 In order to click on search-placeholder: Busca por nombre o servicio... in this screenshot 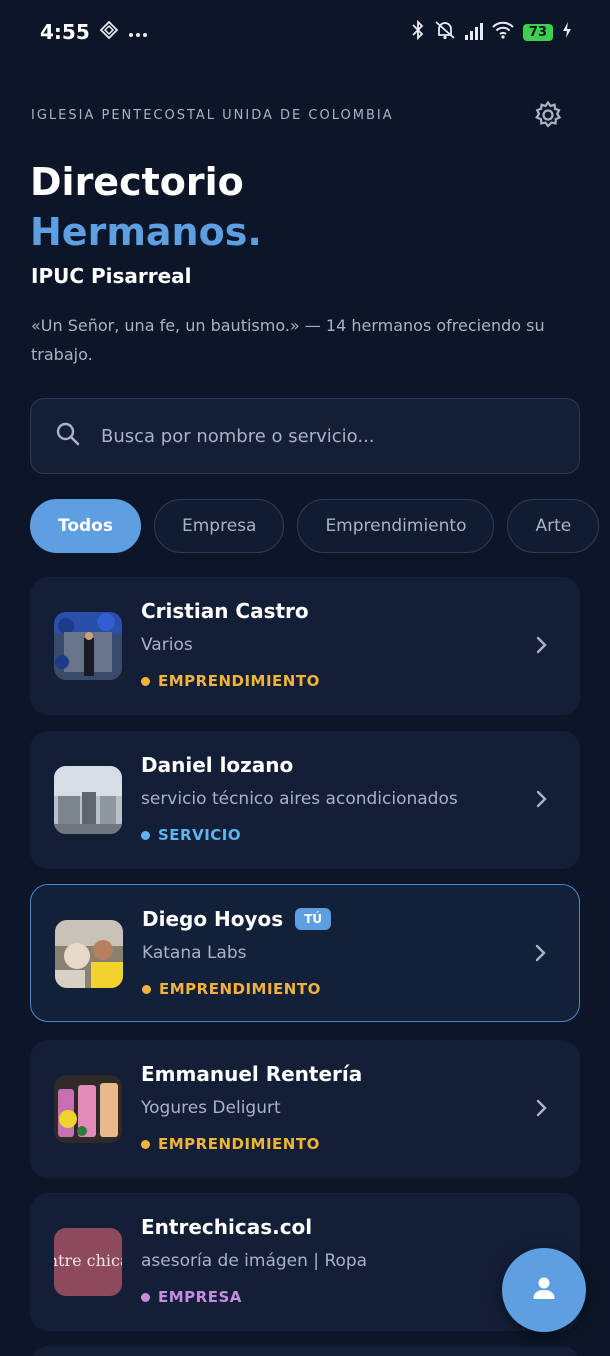, I will do `click(238, 436)`.